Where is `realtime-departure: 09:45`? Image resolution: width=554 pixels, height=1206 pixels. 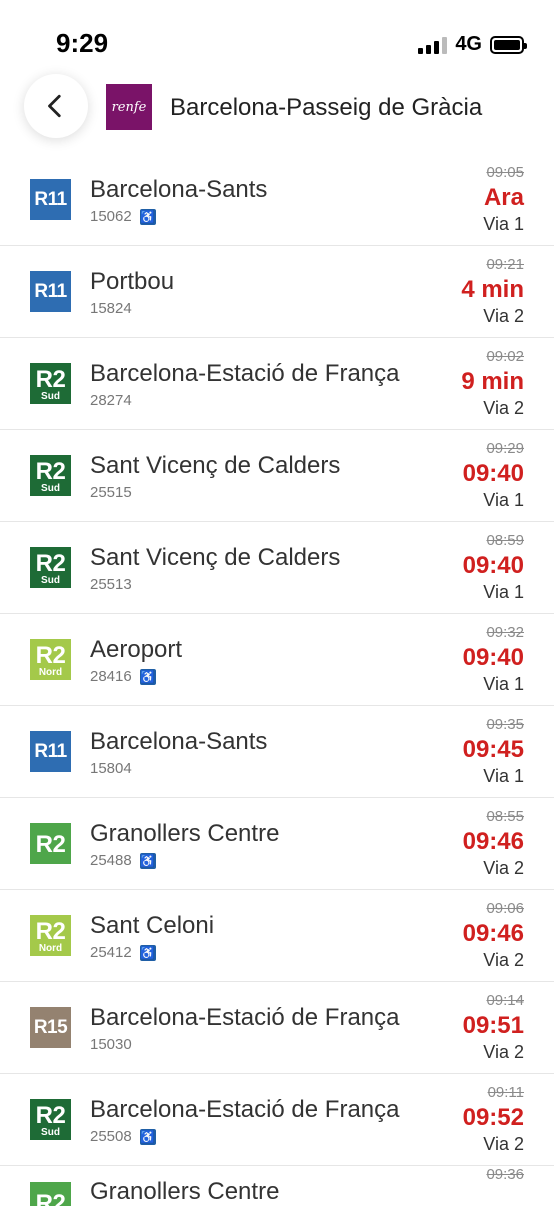 realtime-departure: 09:45 is located at coordinates (493, 750).